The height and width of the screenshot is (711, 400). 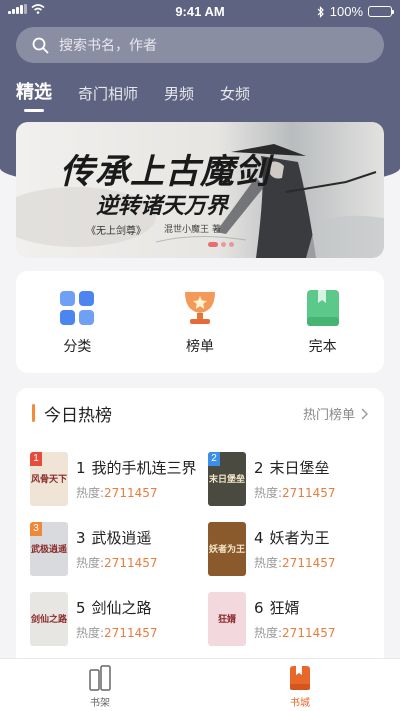 I want to click on book-title-row: 4 妖者为王, so click(x=295, y=537).